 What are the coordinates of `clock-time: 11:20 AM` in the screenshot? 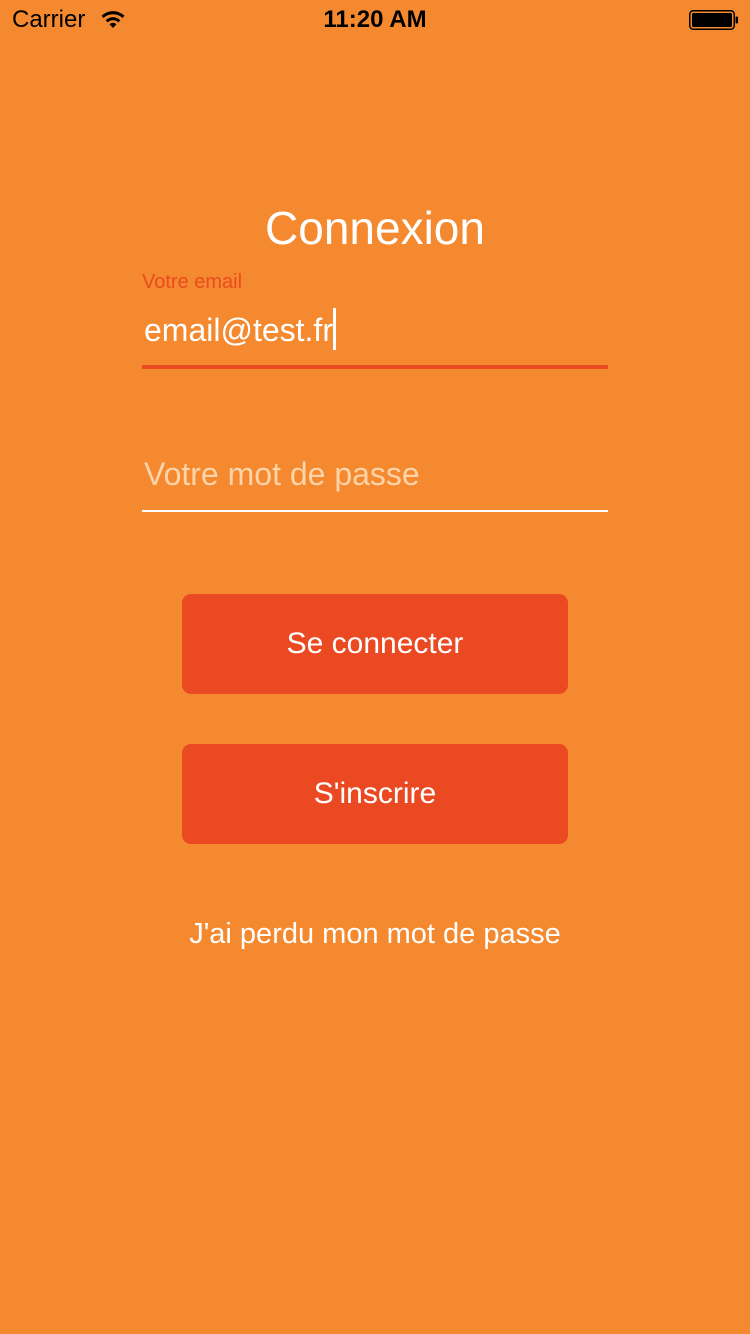 It's located at (375, 19).